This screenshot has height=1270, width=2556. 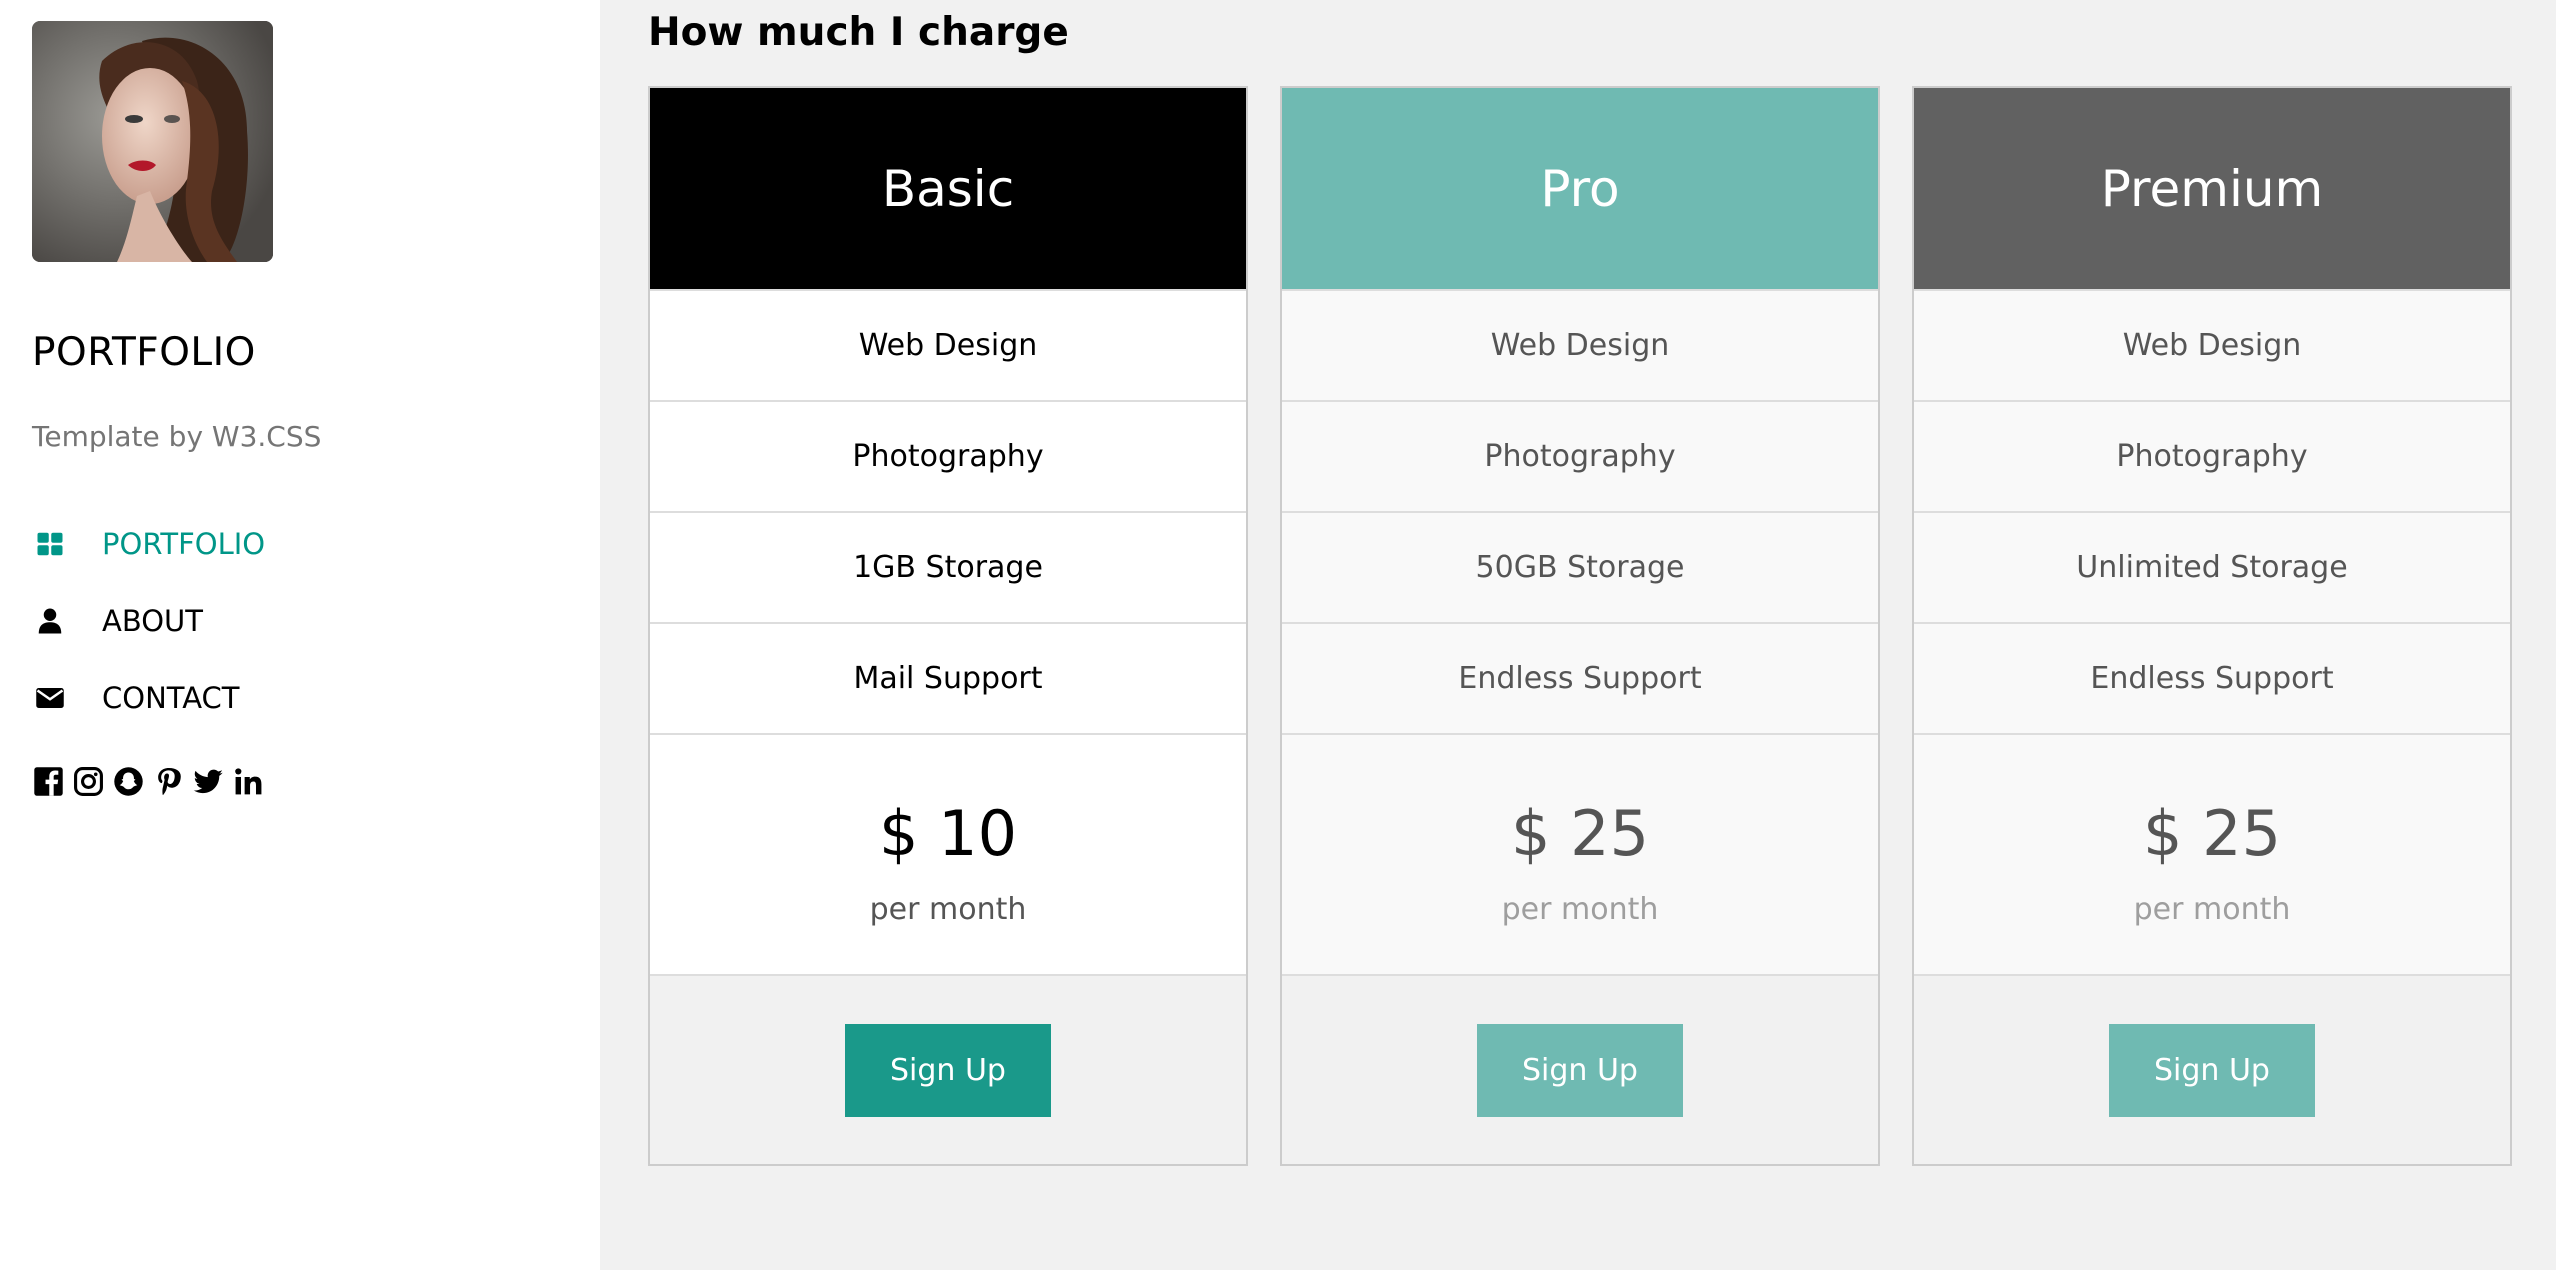 What do you see at coordinates (48, 781) in the screenshot?
I see `facebook-icon` at bounding box center [48, 781].